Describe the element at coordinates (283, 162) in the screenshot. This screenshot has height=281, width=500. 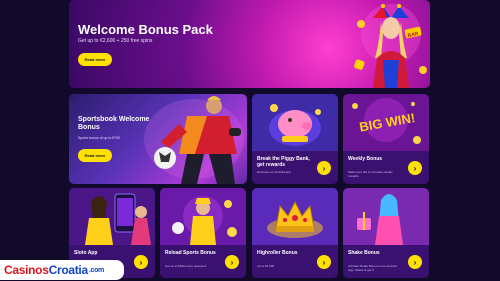
I see `piggy-title: Break the Piggy Bank, get rewards` at that location.